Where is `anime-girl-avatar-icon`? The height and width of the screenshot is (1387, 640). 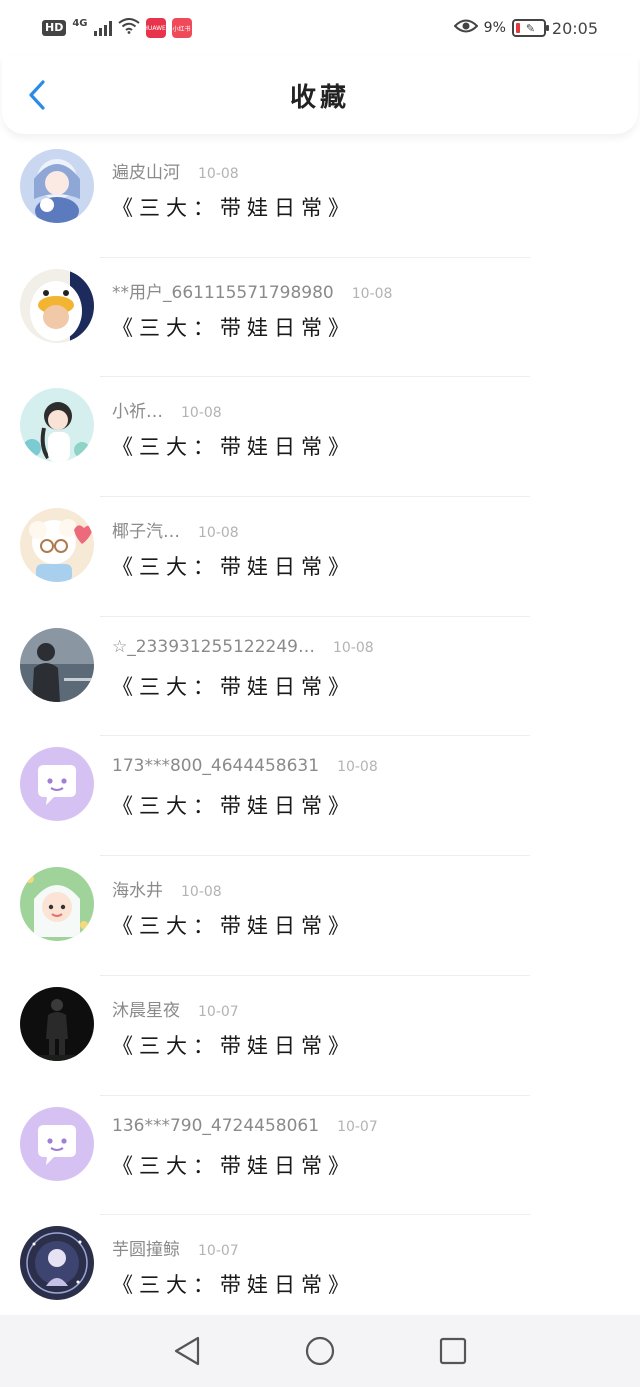
anime-girl-avatar-icon is located at coordinates (57, 186).